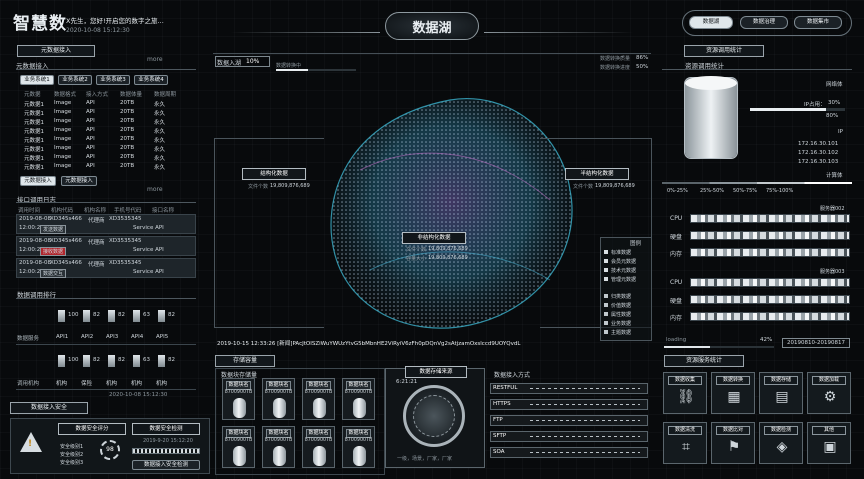 The width and height of the screenshot is (864, 479). Describe the element at coordinates (75, 80) in the screenshot. I see `meta-tab-2: 业务系统2` at that location.